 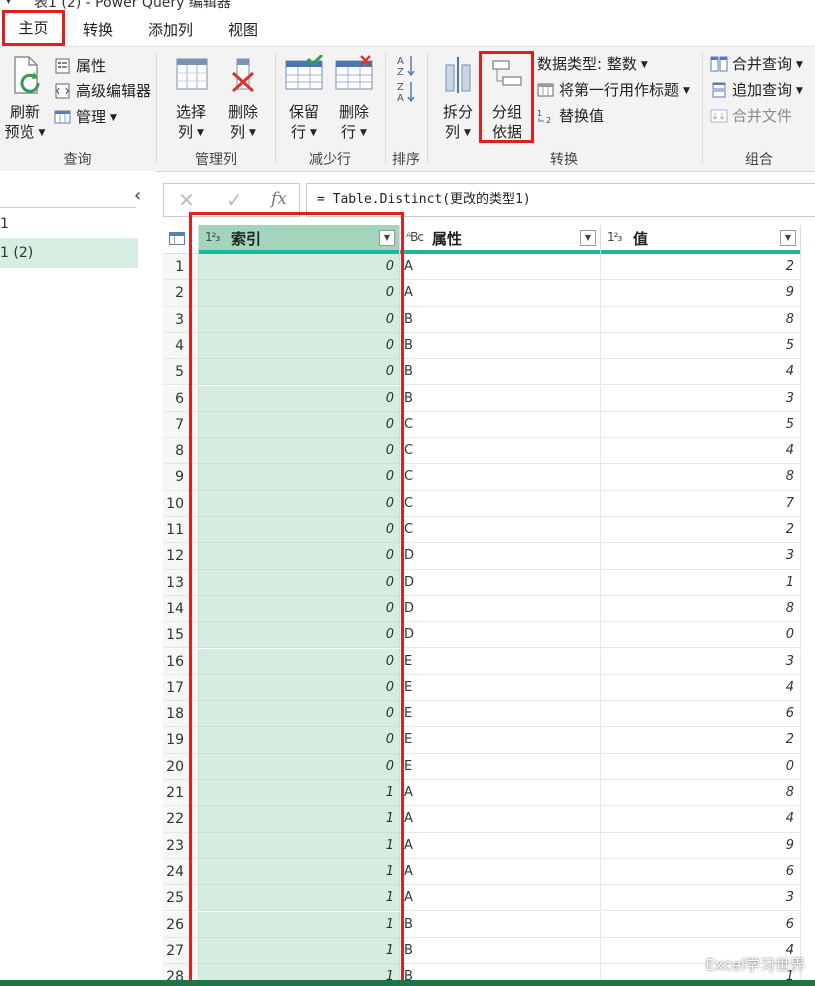 What do you see at coordinates (8, 3) in the screenshot?
I see `quick-access-chevron-icon: ▾` at bounding box center [8, 3].